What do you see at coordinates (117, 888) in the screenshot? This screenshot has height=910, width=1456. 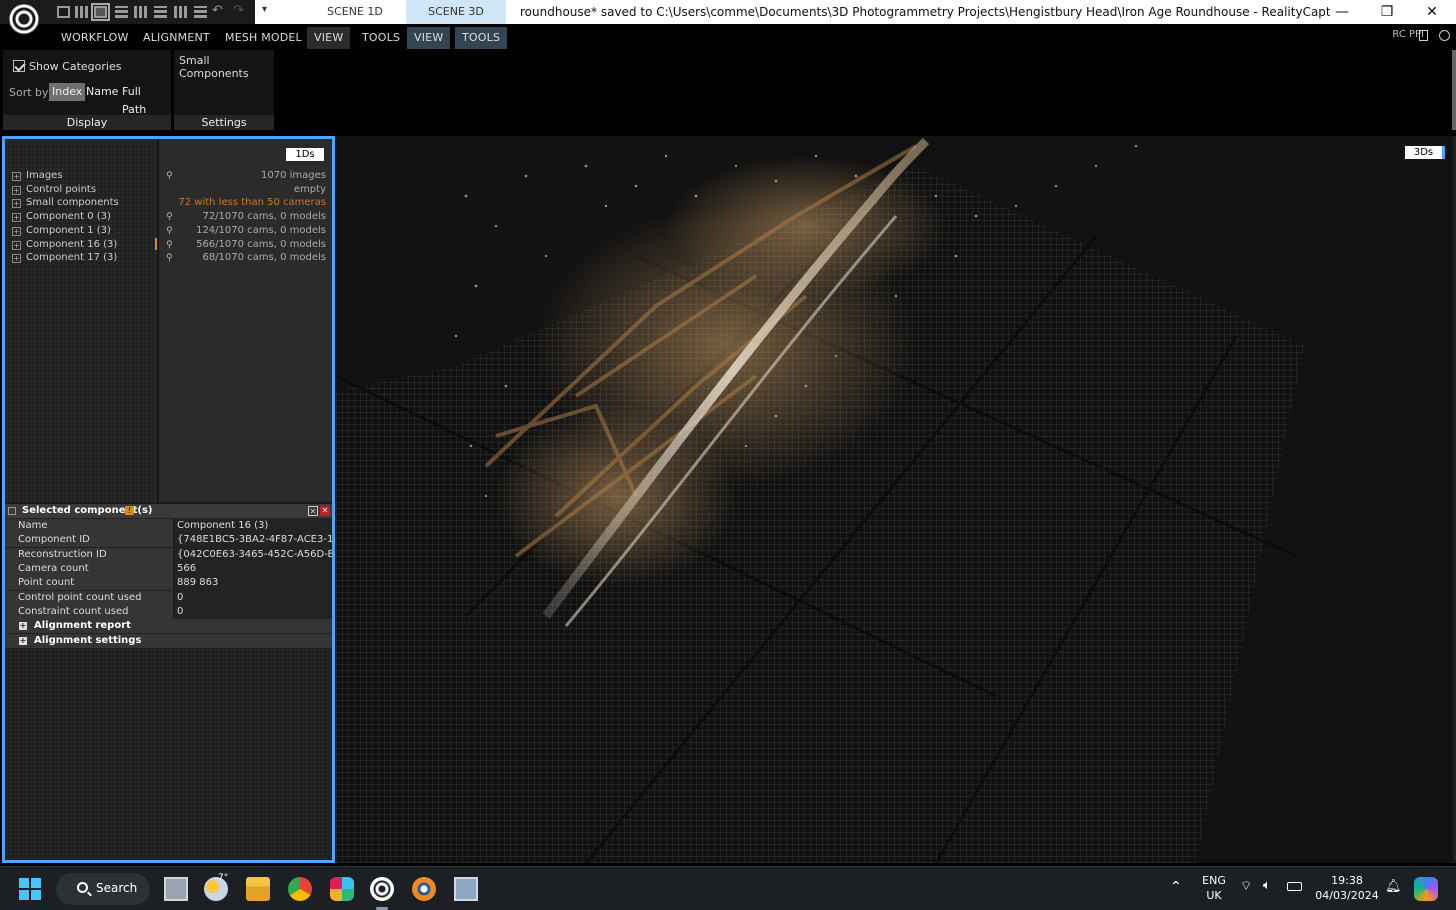 I see `search-label: Search` at bounding box center [117, 888].